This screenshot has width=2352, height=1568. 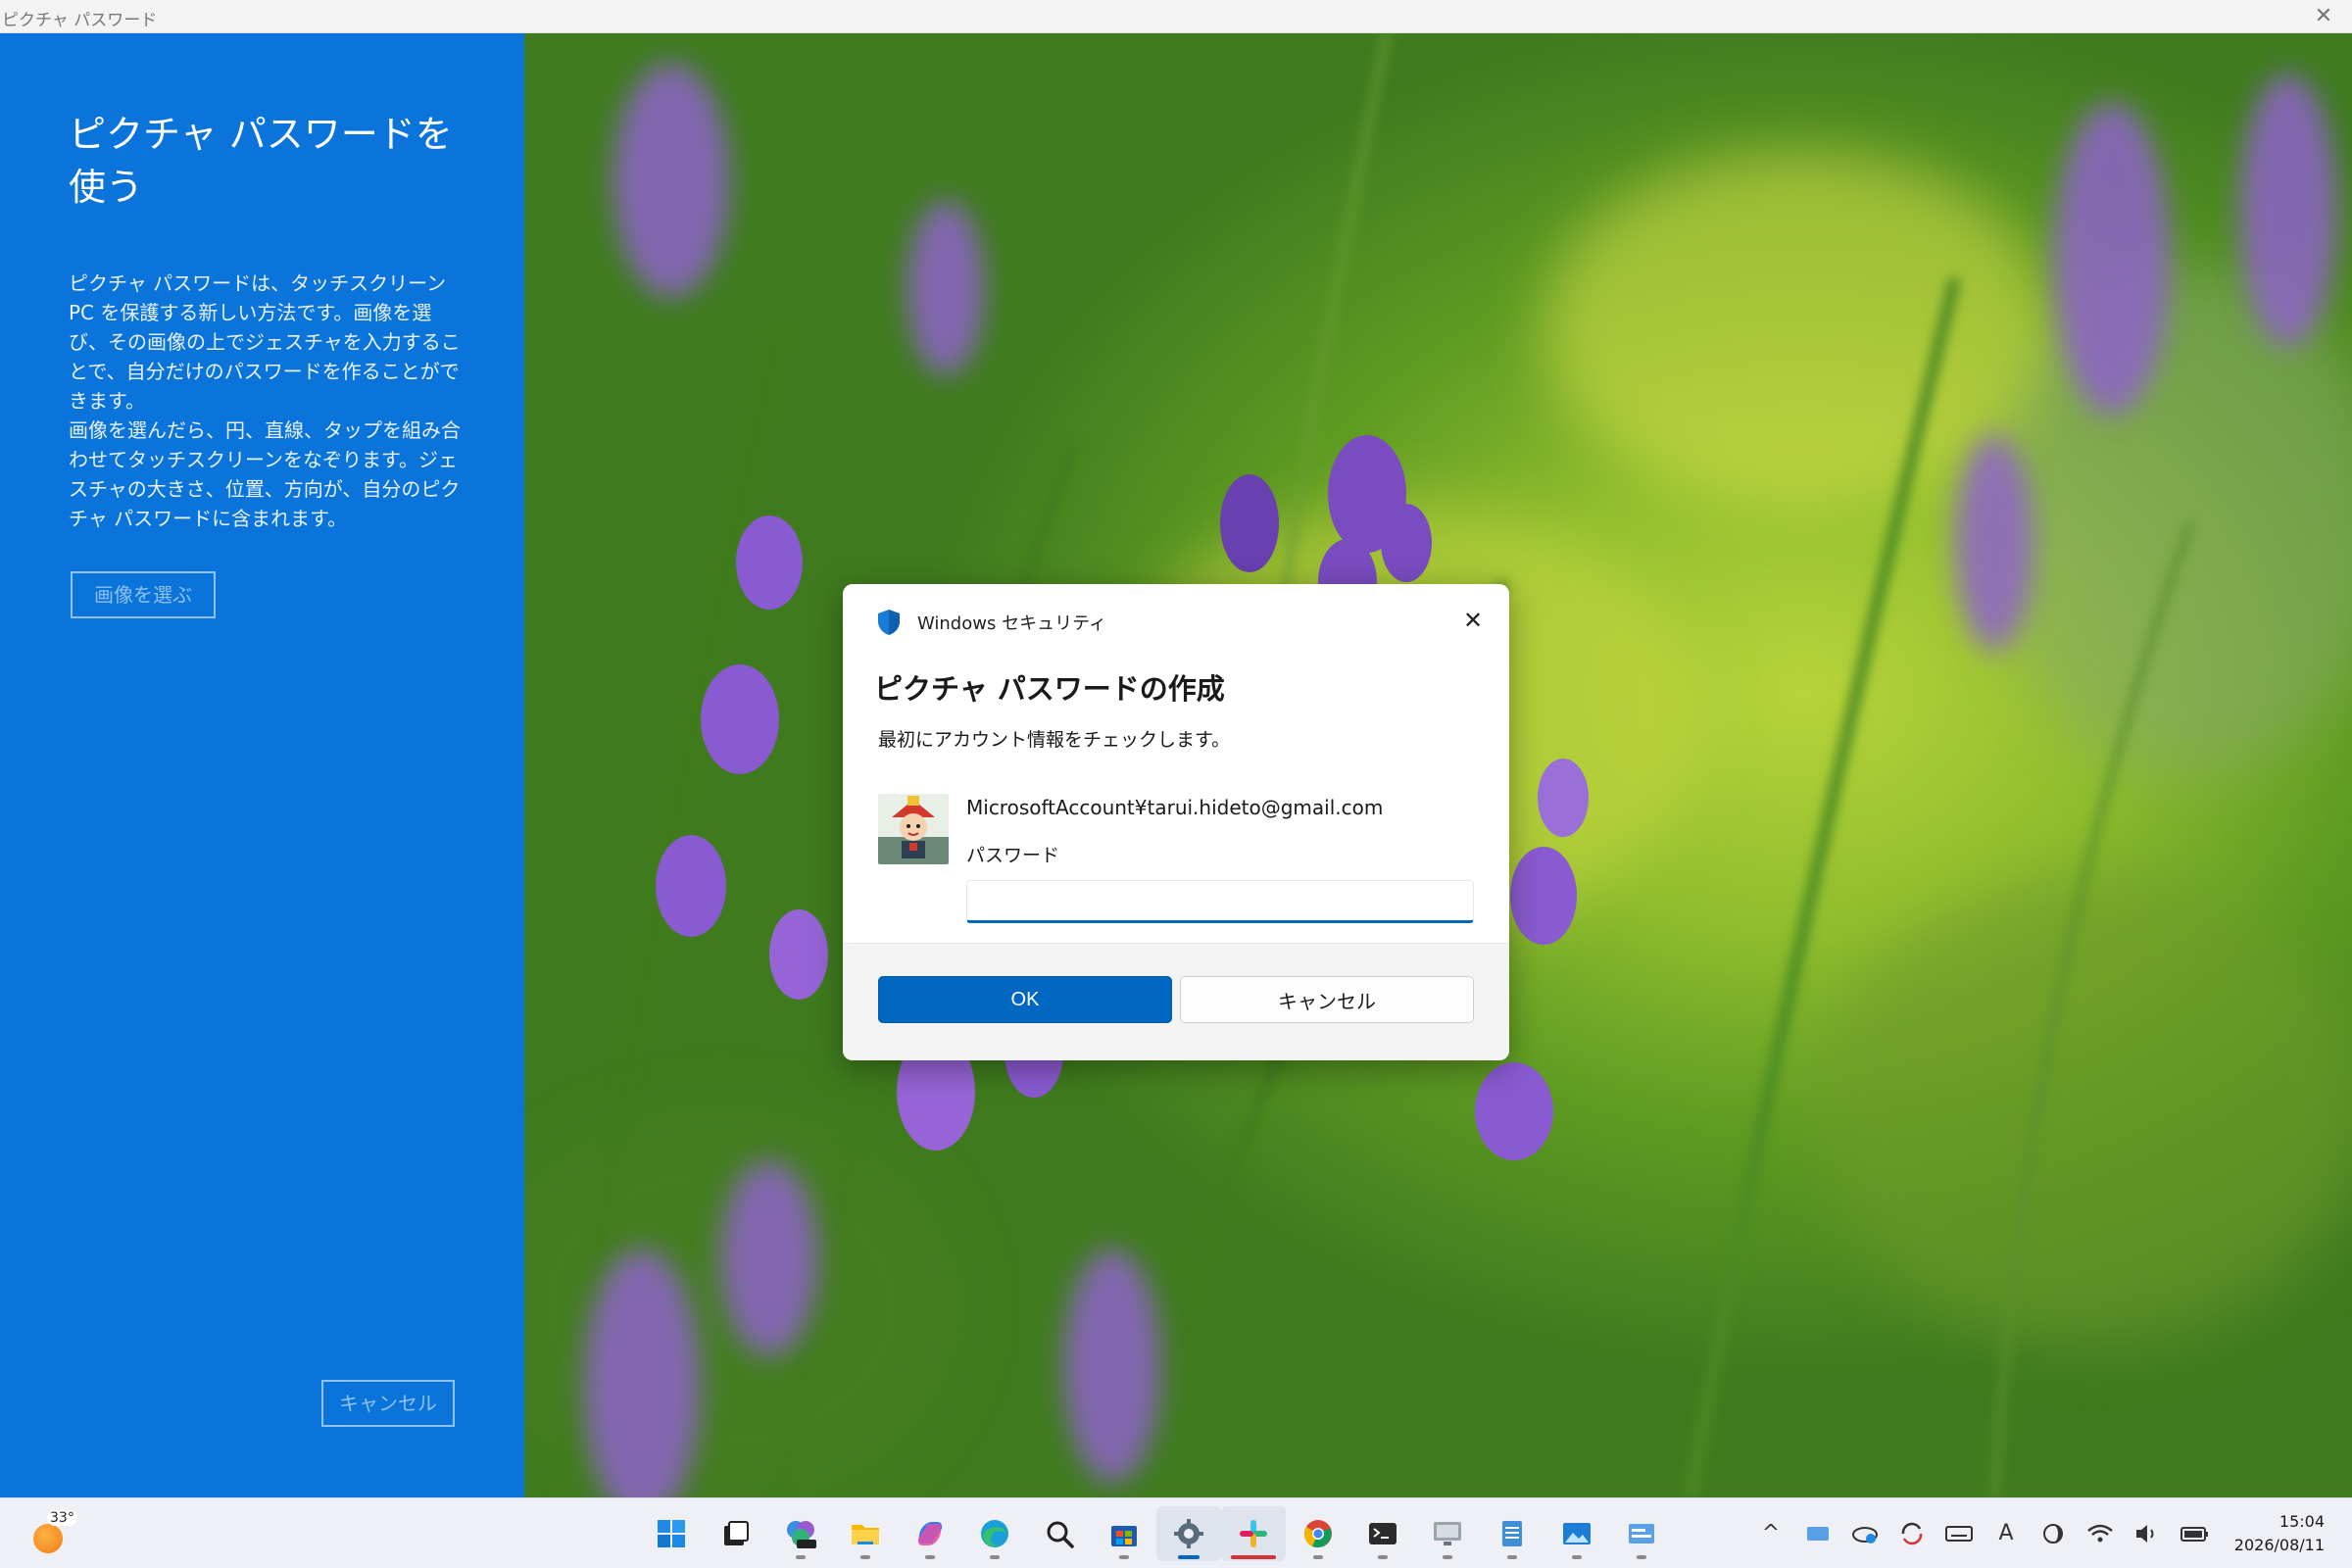 I want to click on taskbar-app-copilot, so click(x=930, y=1533).